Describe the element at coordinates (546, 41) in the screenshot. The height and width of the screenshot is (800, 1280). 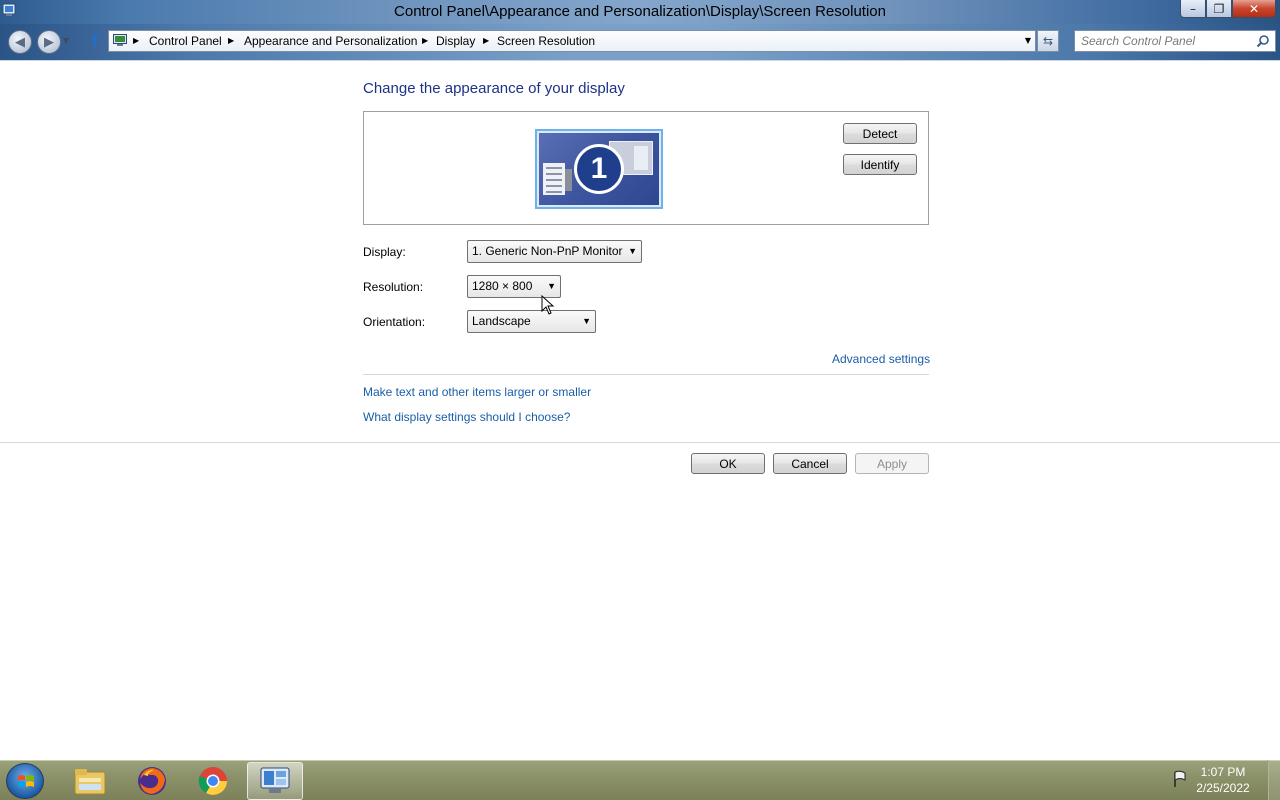
I see `breadcrumb-screen-resolution: Screen Resolution` at that location.